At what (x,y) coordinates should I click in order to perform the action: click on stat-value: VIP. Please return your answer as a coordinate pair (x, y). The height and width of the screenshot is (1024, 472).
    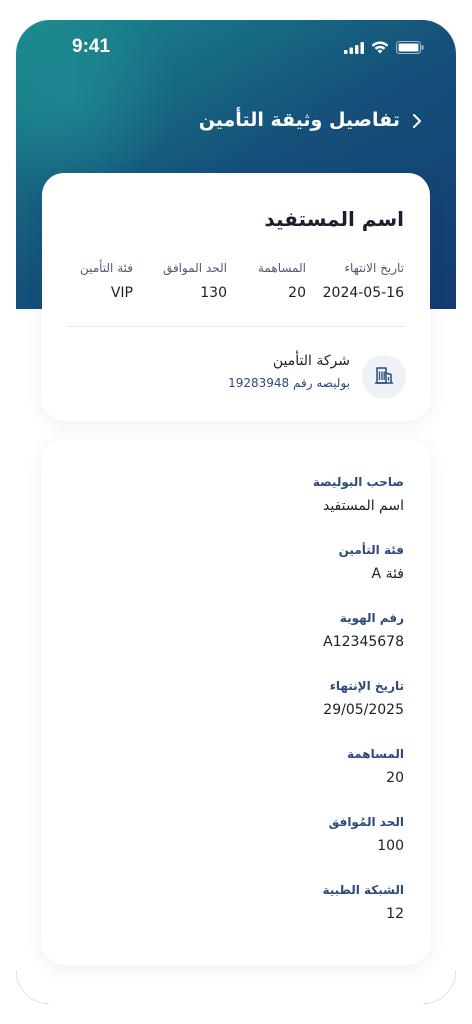
    Looking at the image, I should click on (121, 293).